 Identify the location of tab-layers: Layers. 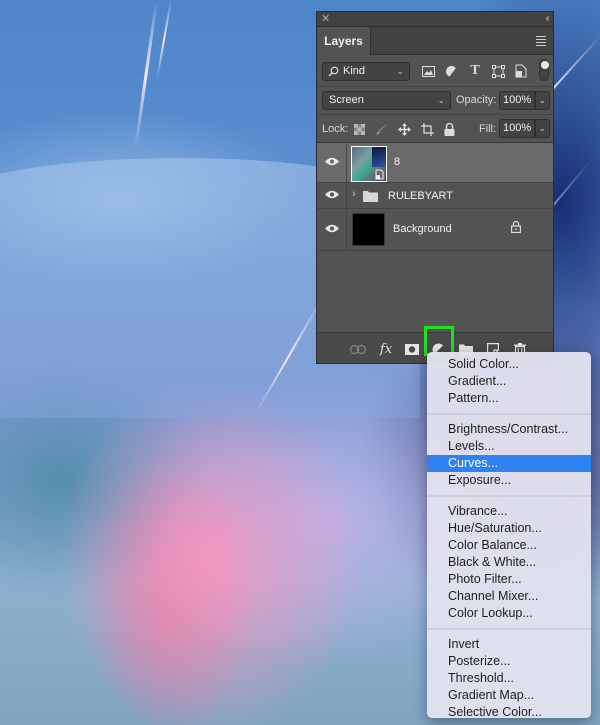
(344, 41).